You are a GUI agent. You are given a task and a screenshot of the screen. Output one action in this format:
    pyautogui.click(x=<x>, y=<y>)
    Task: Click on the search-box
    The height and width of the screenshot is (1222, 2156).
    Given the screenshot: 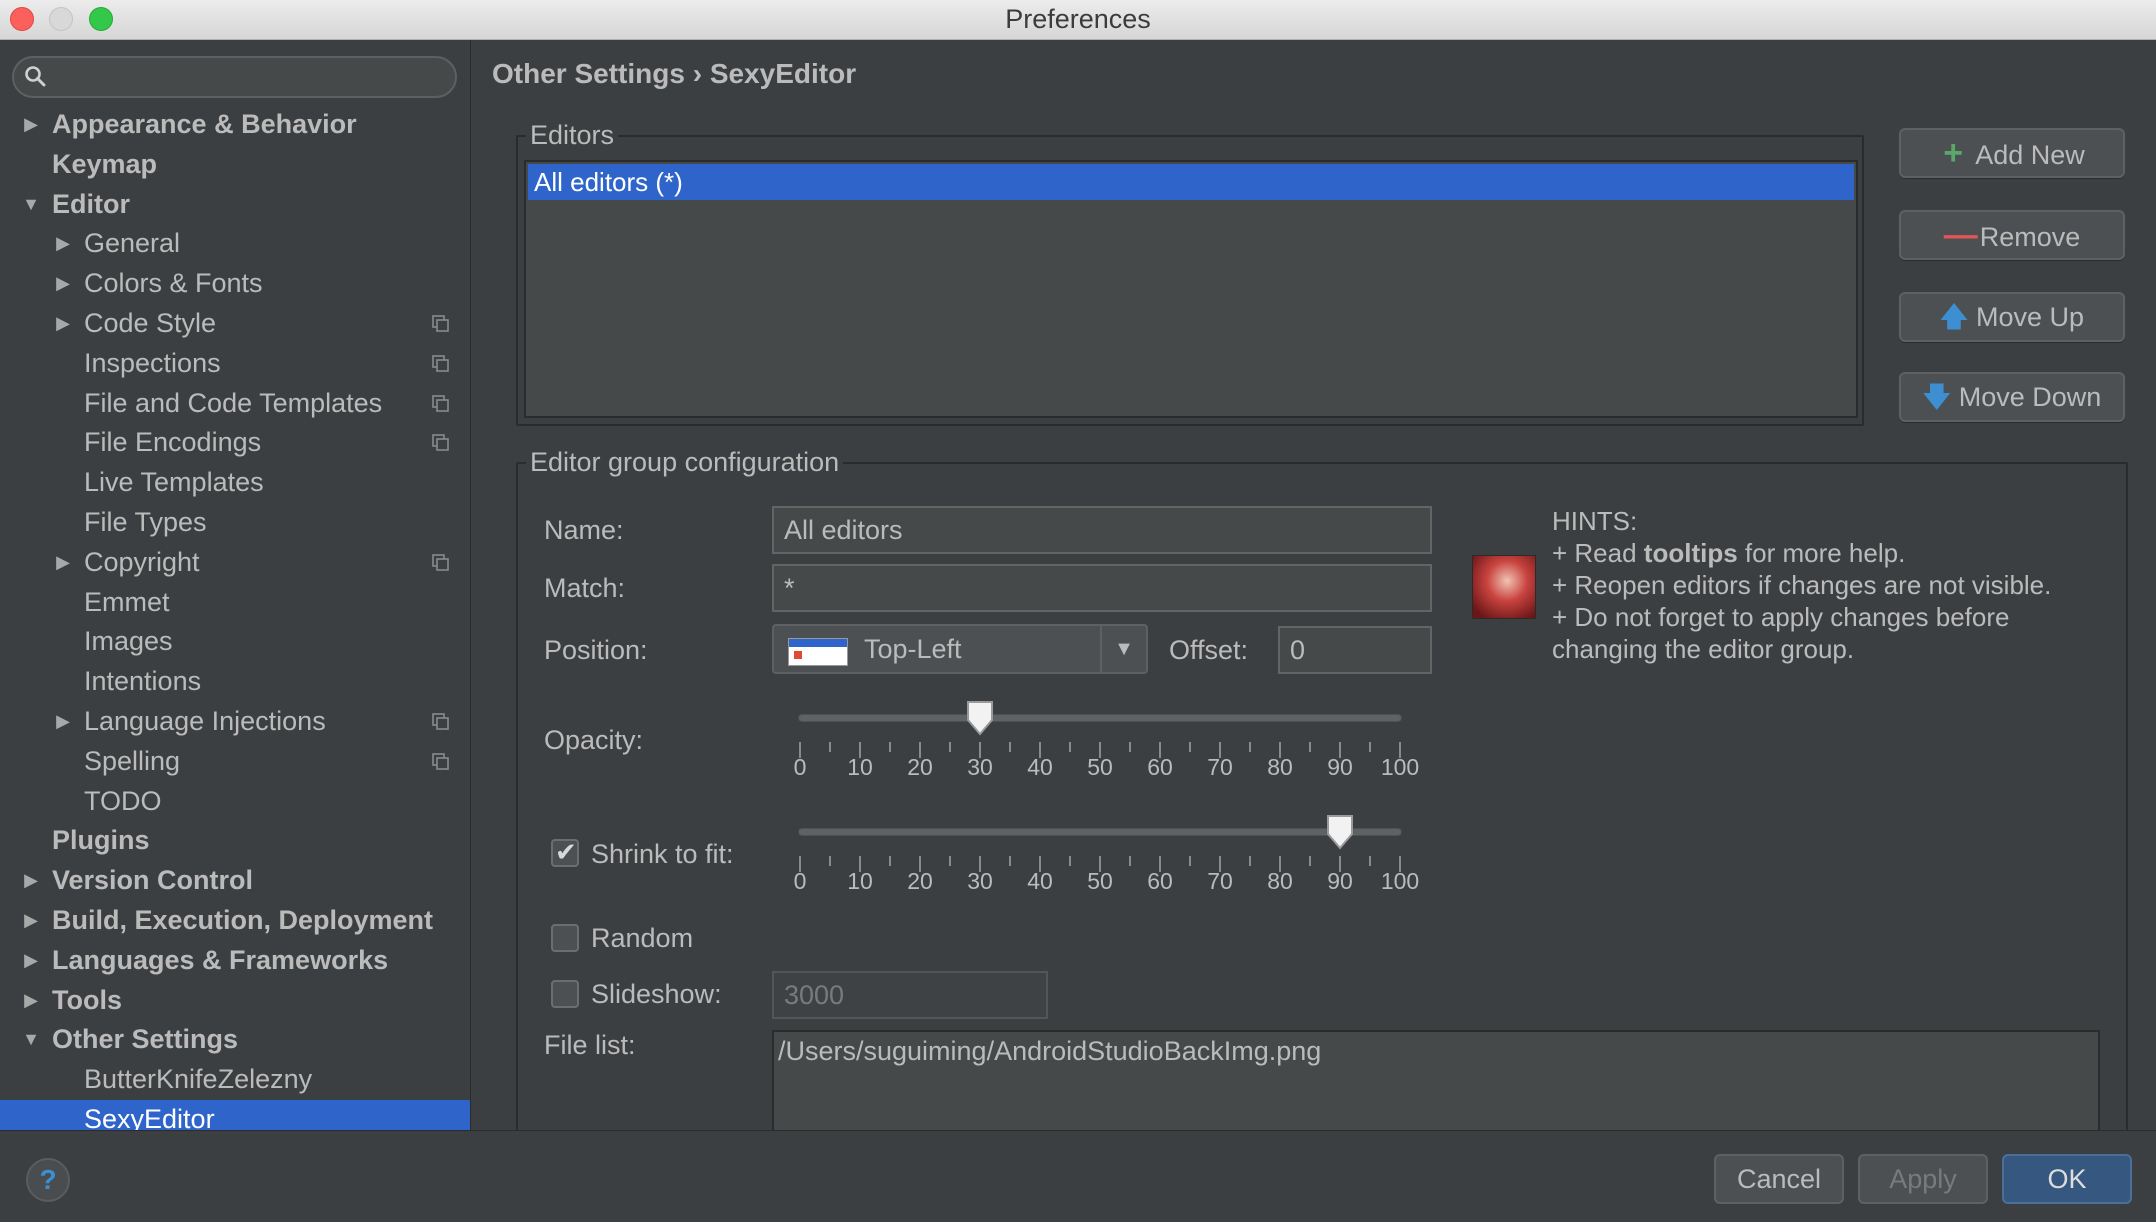 What is the action you would take?
    pyautogui.click(x=234, y=77)
    